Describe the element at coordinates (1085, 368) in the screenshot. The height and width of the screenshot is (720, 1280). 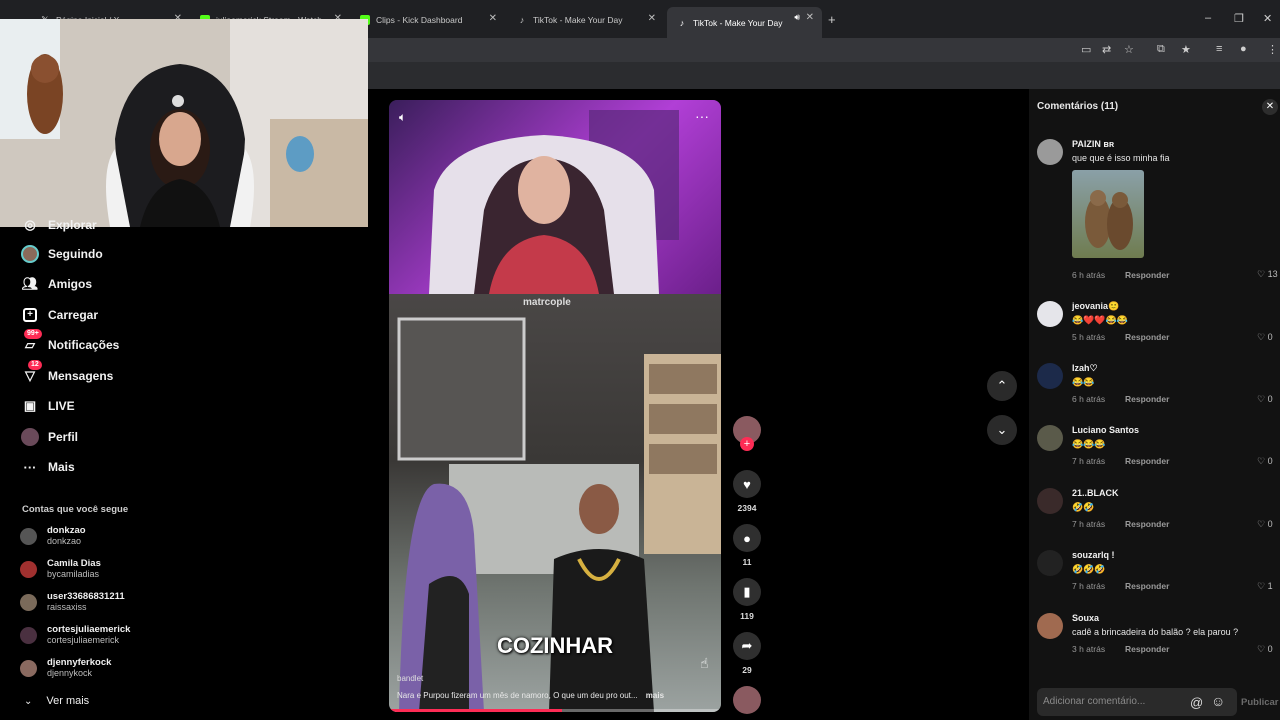
I see `comment-user: Izah♡` at that location.